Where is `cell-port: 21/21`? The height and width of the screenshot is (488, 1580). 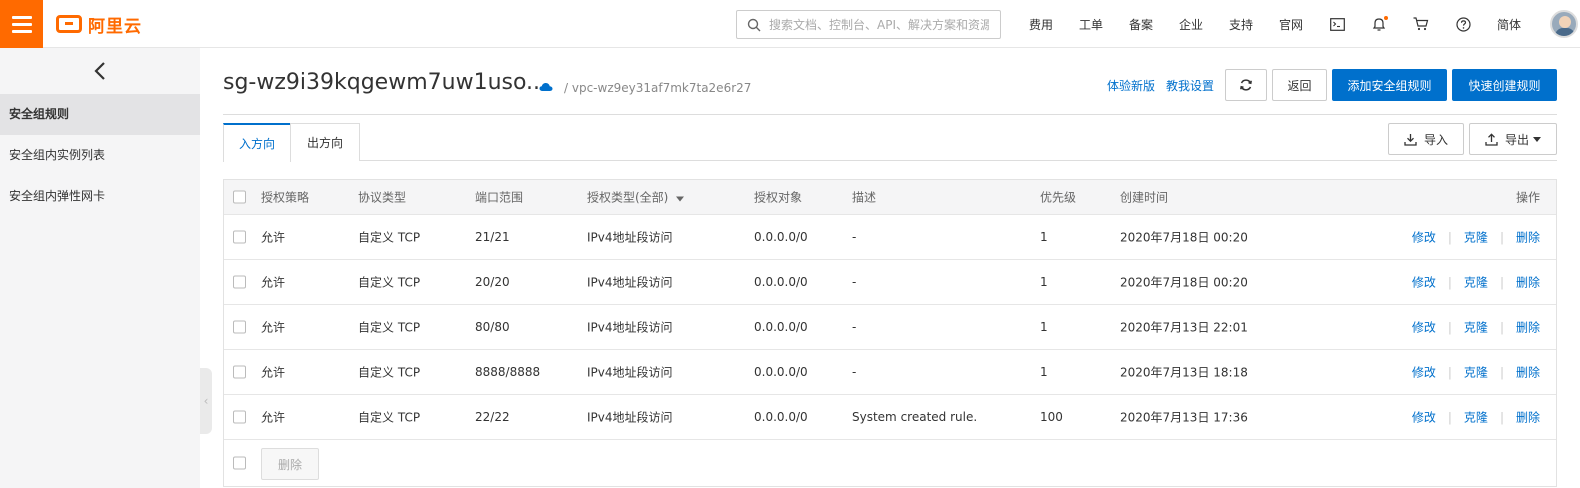
cell-port: 21/21 is located at coordinates (492, 237).